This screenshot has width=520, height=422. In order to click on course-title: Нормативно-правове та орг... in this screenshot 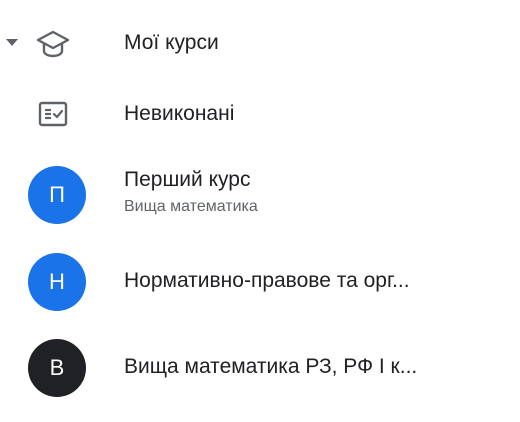, I will do `click(267, 280)`.